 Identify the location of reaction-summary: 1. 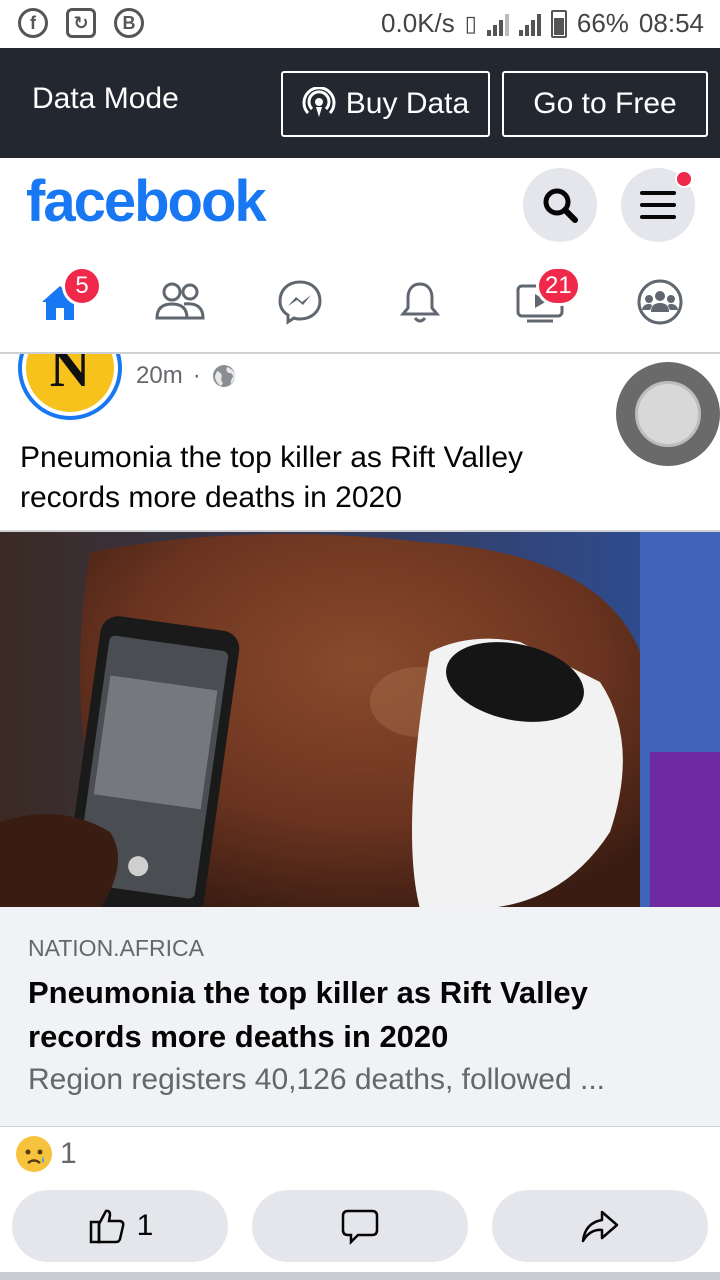
(46, 1154).